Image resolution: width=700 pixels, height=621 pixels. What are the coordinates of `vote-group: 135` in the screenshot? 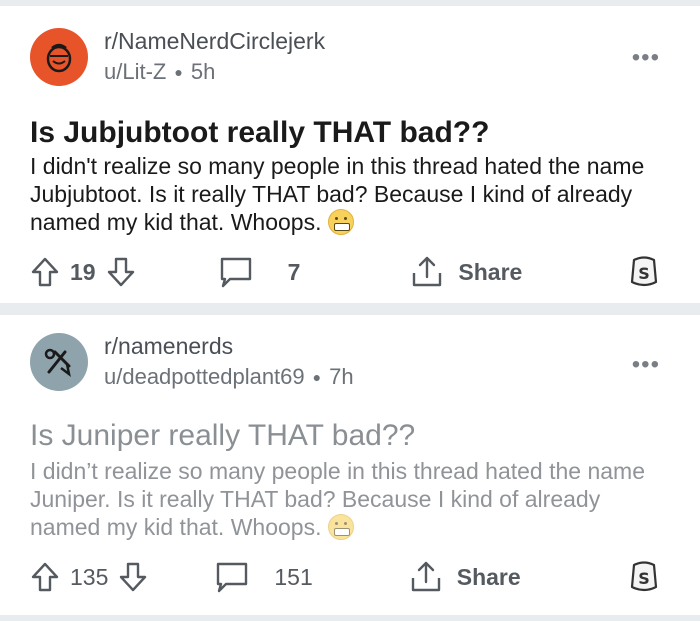 It's located at (89, 577).